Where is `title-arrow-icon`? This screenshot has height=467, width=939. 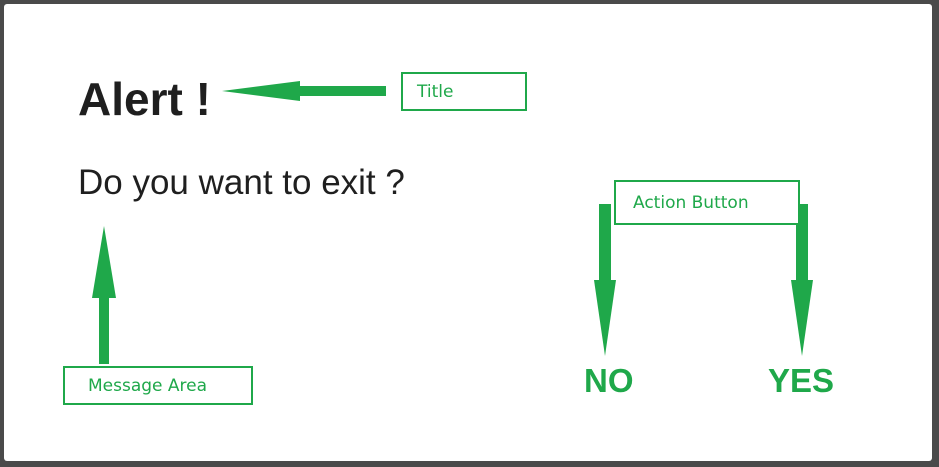 title-arrow-icon is located at coordinates (304, 91).